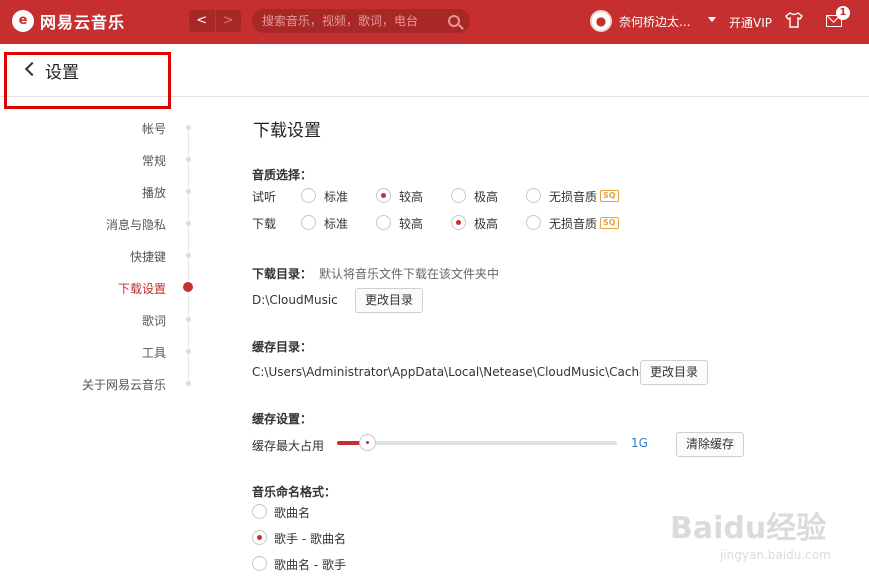 This screenshot has height=579, width=869. What do you see at coordinates (287, 131) in the screenshot?
I see `section-title: 下载设置` at bounding box center [287, 131].